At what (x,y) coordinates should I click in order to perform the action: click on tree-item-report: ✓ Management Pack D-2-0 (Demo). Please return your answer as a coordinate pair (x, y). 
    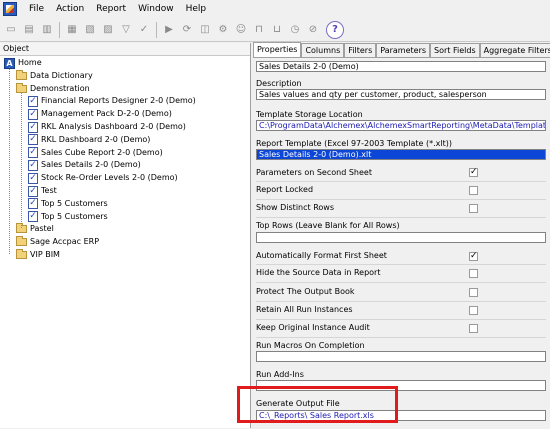
    Looking at the image, I should click on (100, 114).